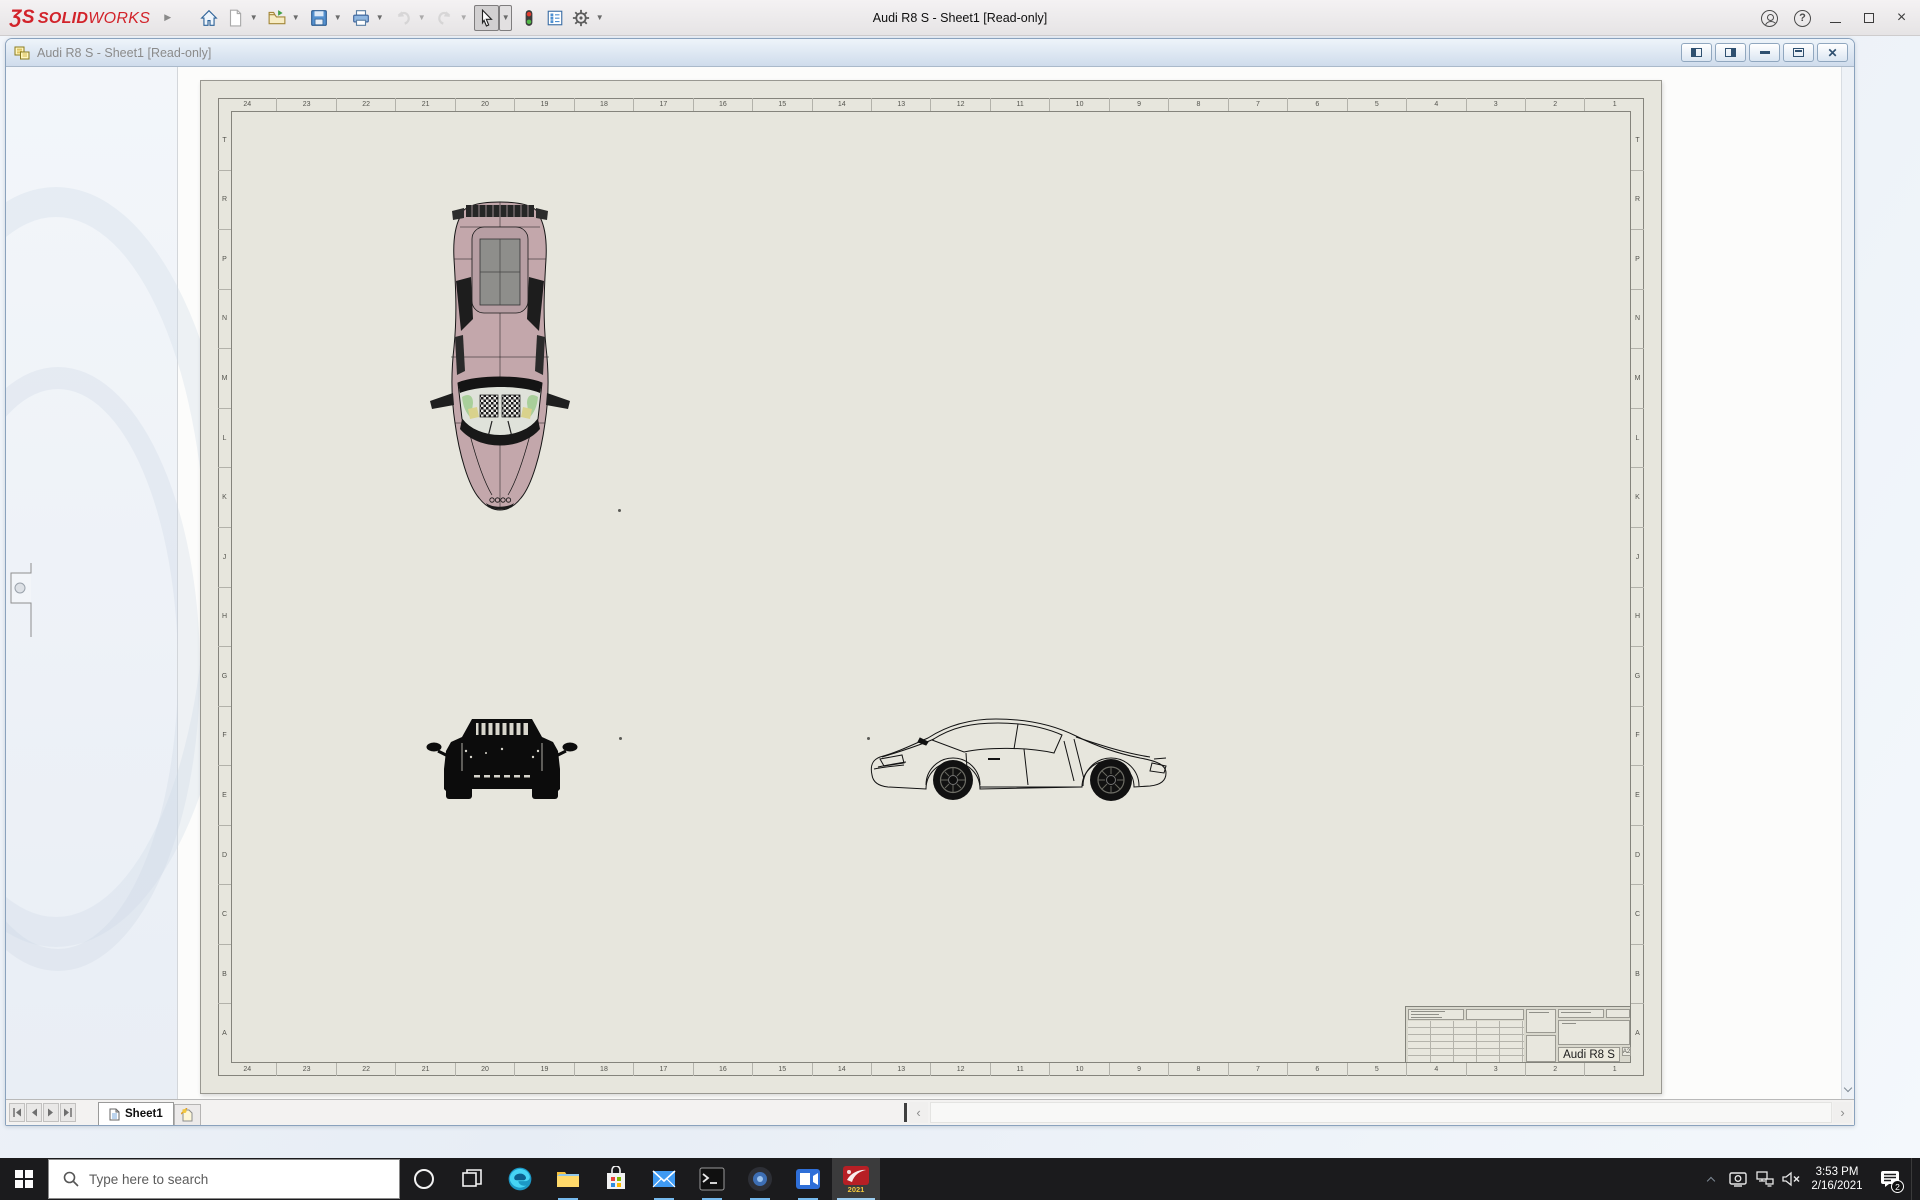  What do you see at coordinates (421, 18) in the screenshot?
I see `undo-dropdown: ▼` at bounding box center [421, 18].